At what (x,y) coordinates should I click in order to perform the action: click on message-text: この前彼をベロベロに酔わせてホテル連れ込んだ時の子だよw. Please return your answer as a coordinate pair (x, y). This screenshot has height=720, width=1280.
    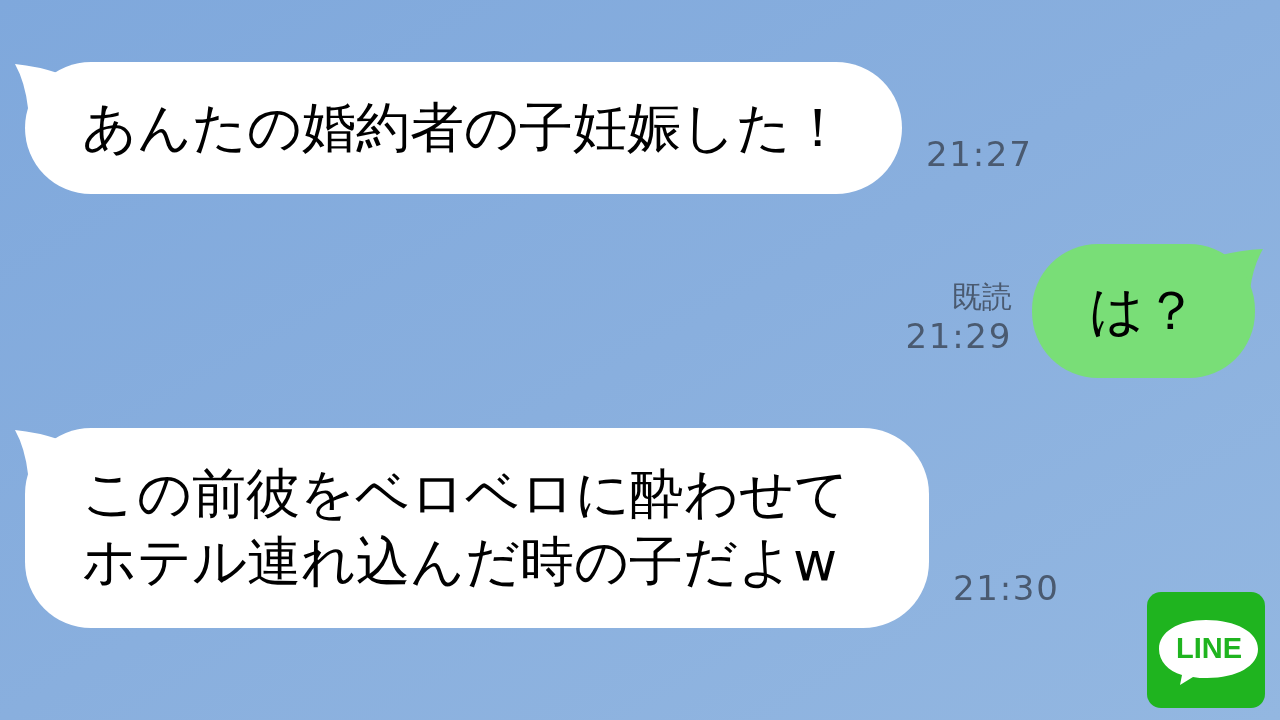
    Looking at the image, I should click on (466, 528).